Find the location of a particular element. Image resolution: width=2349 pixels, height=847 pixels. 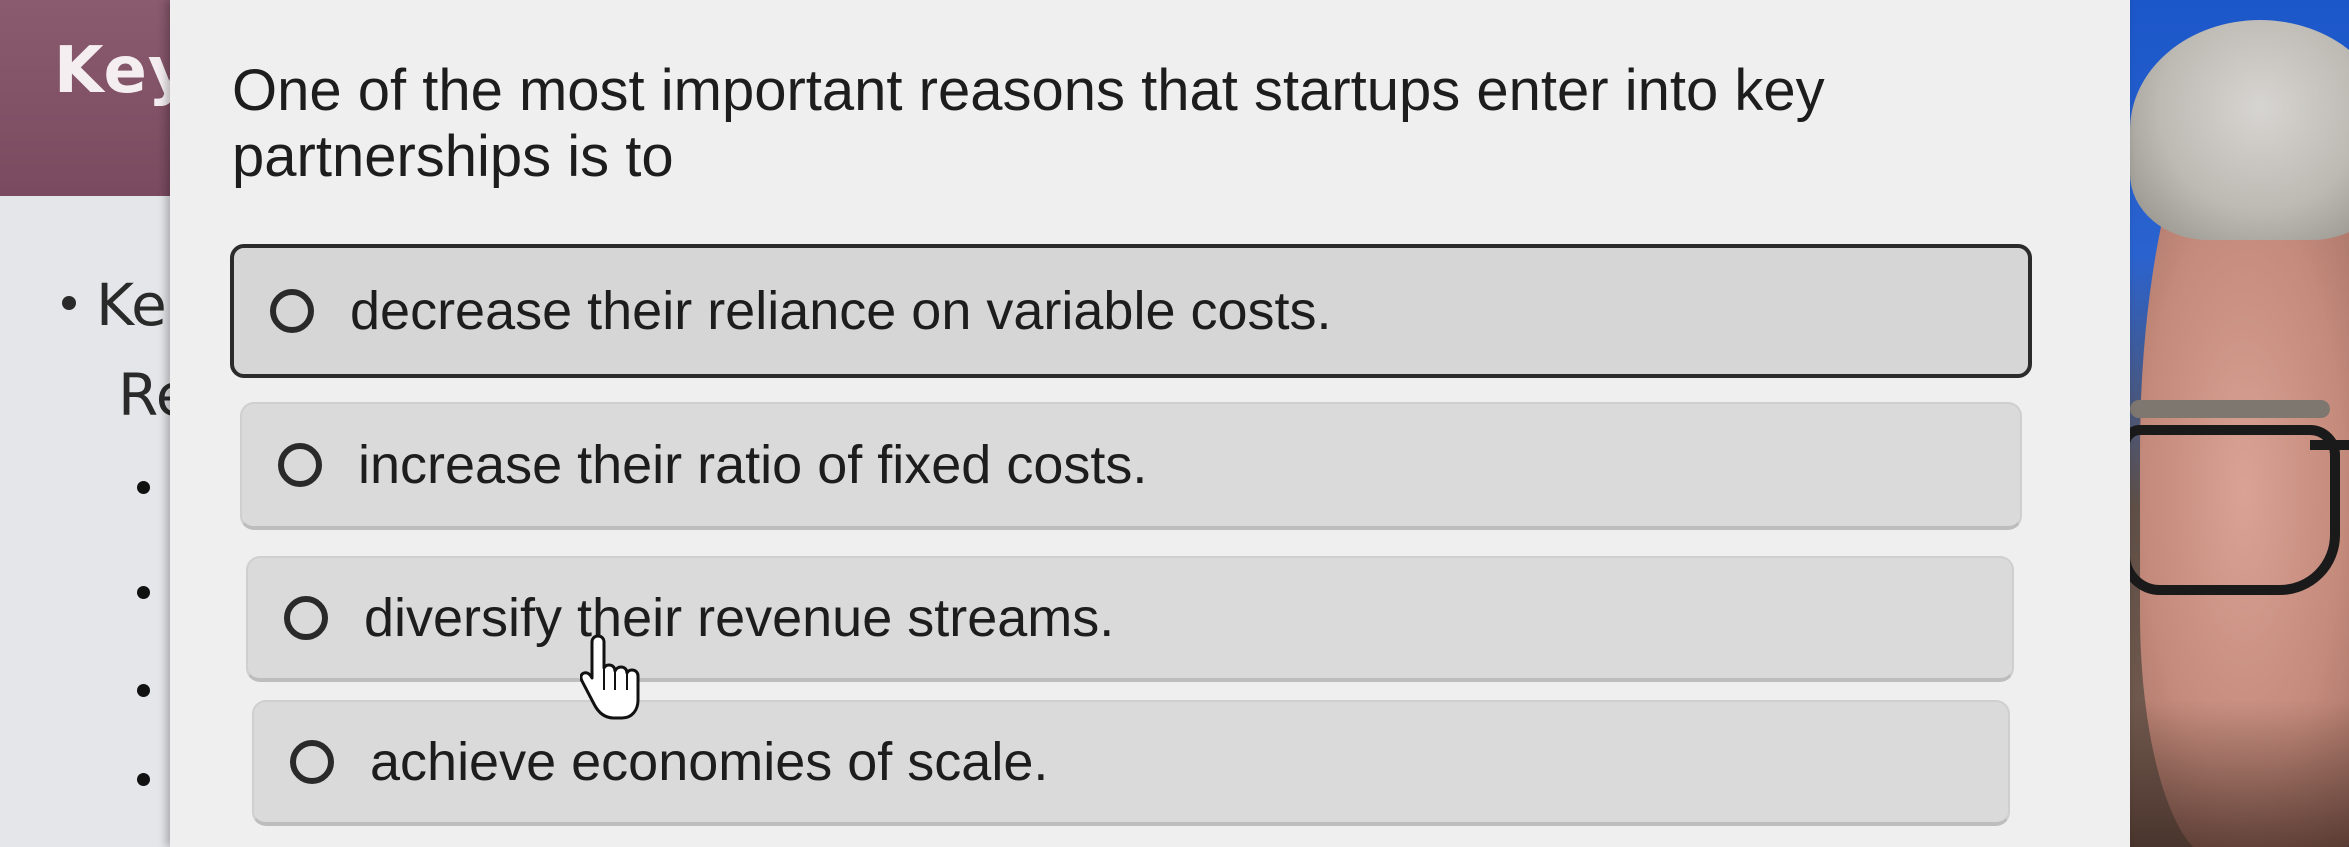

presenter-glasses-arm is located at coordinates (2329, 445).